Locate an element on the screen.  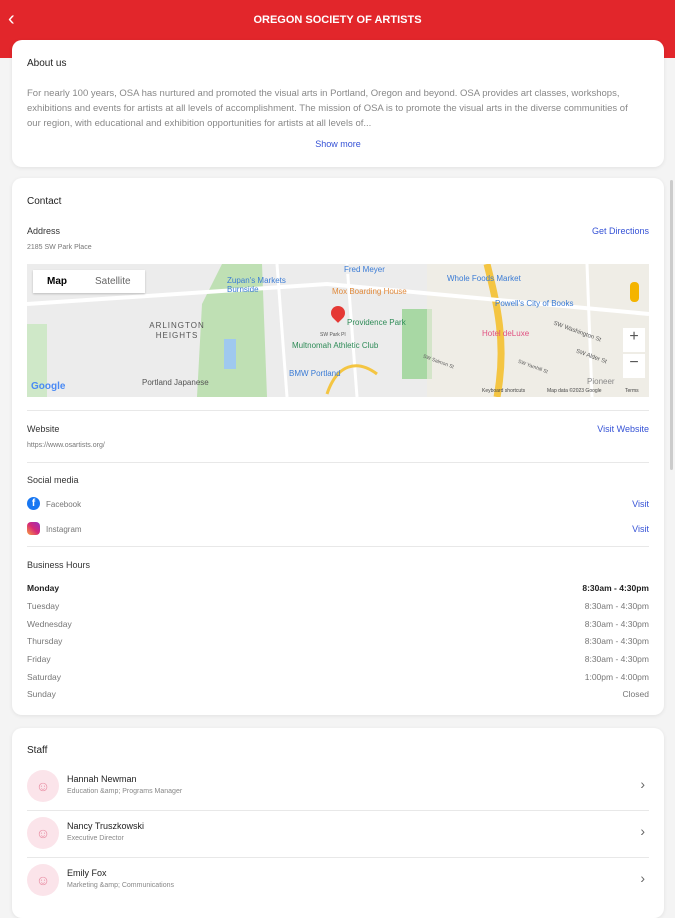
hours-row: Saturday 1:00pm - 4:00pm is located at coordinates (338, 677).